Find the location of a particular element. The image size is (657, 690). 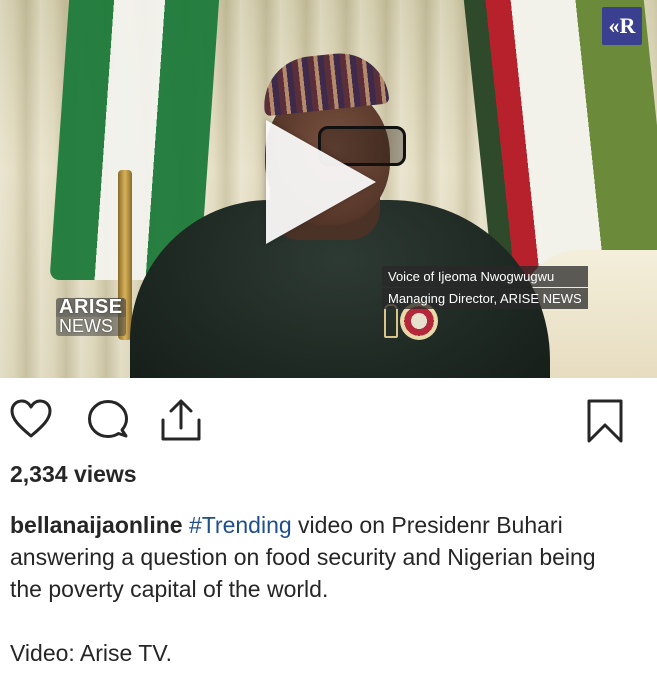

watermark-arise: ARISE is located at coordinates (91, 307).